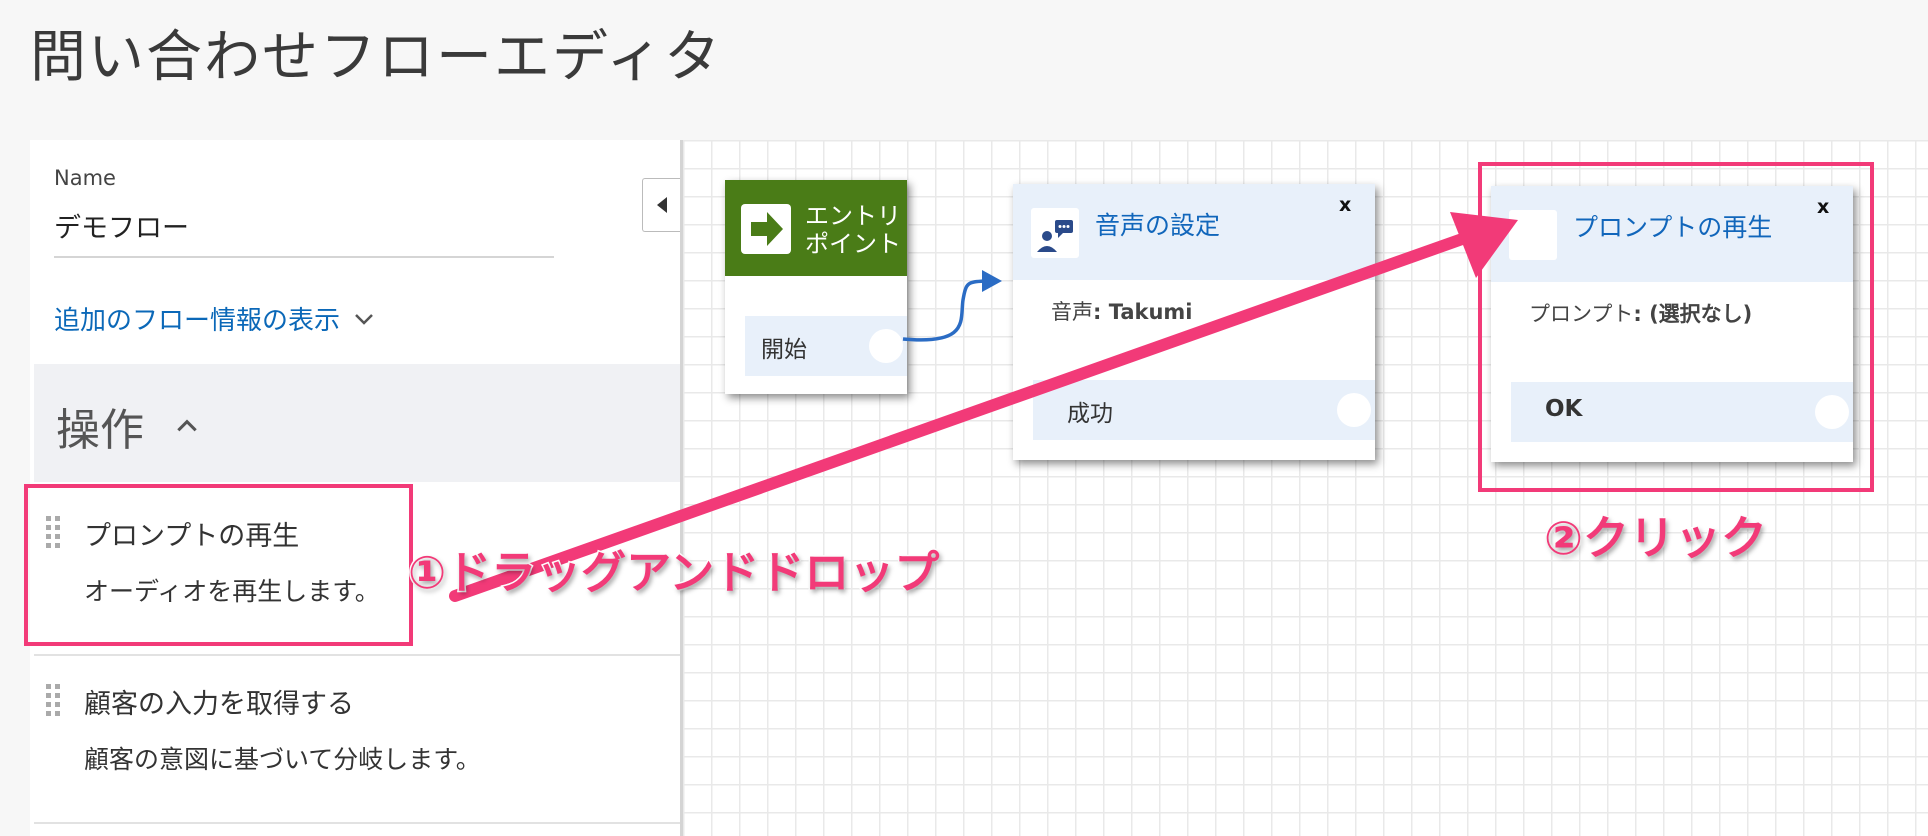 This screenshot has height=836, width=1928. I want to click on flow-name-label: Name, so click(85, 178).